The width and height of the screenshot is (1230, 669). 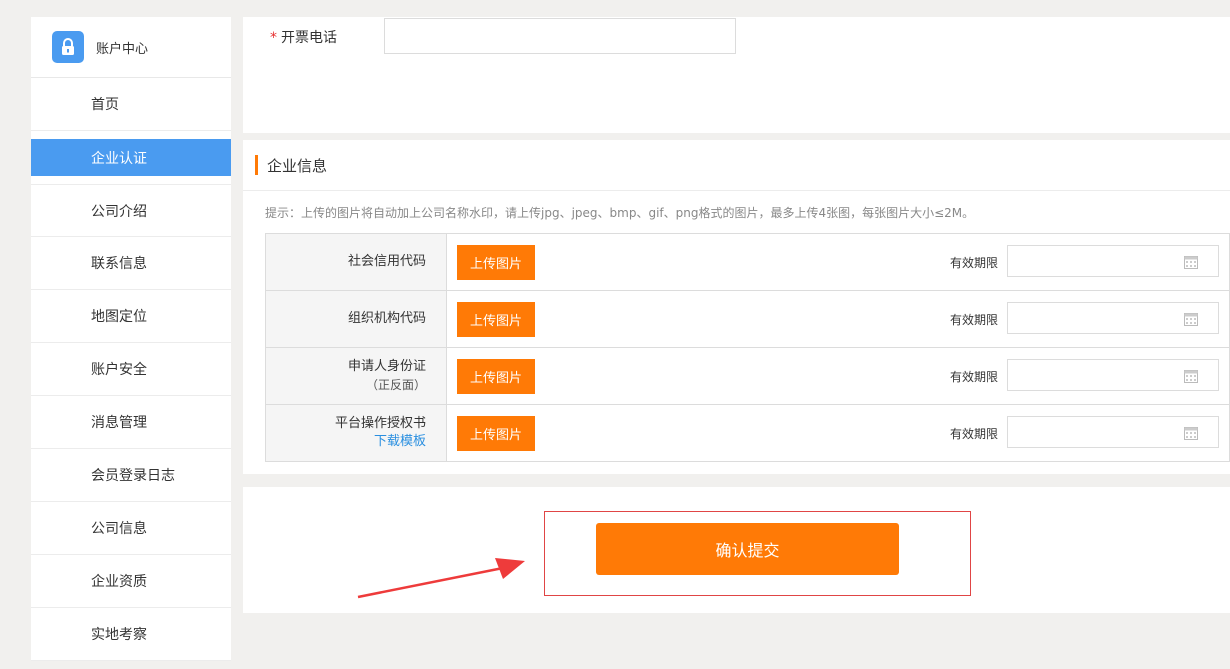 What do you see at coordinates (131, 104) in the screenshot?
I see `sidebar-item-home: 首页` at bounding box center [131, 104].